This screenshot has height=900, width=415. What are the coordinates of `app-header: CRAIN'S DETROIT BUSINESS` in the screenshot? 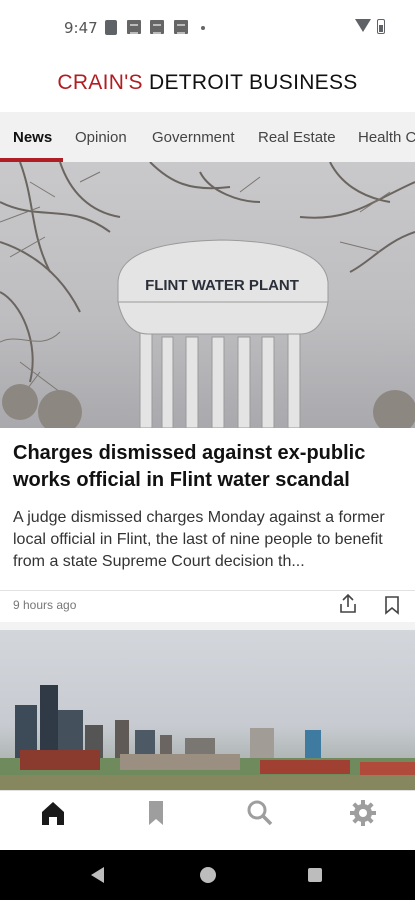 It's located at (207, 84).